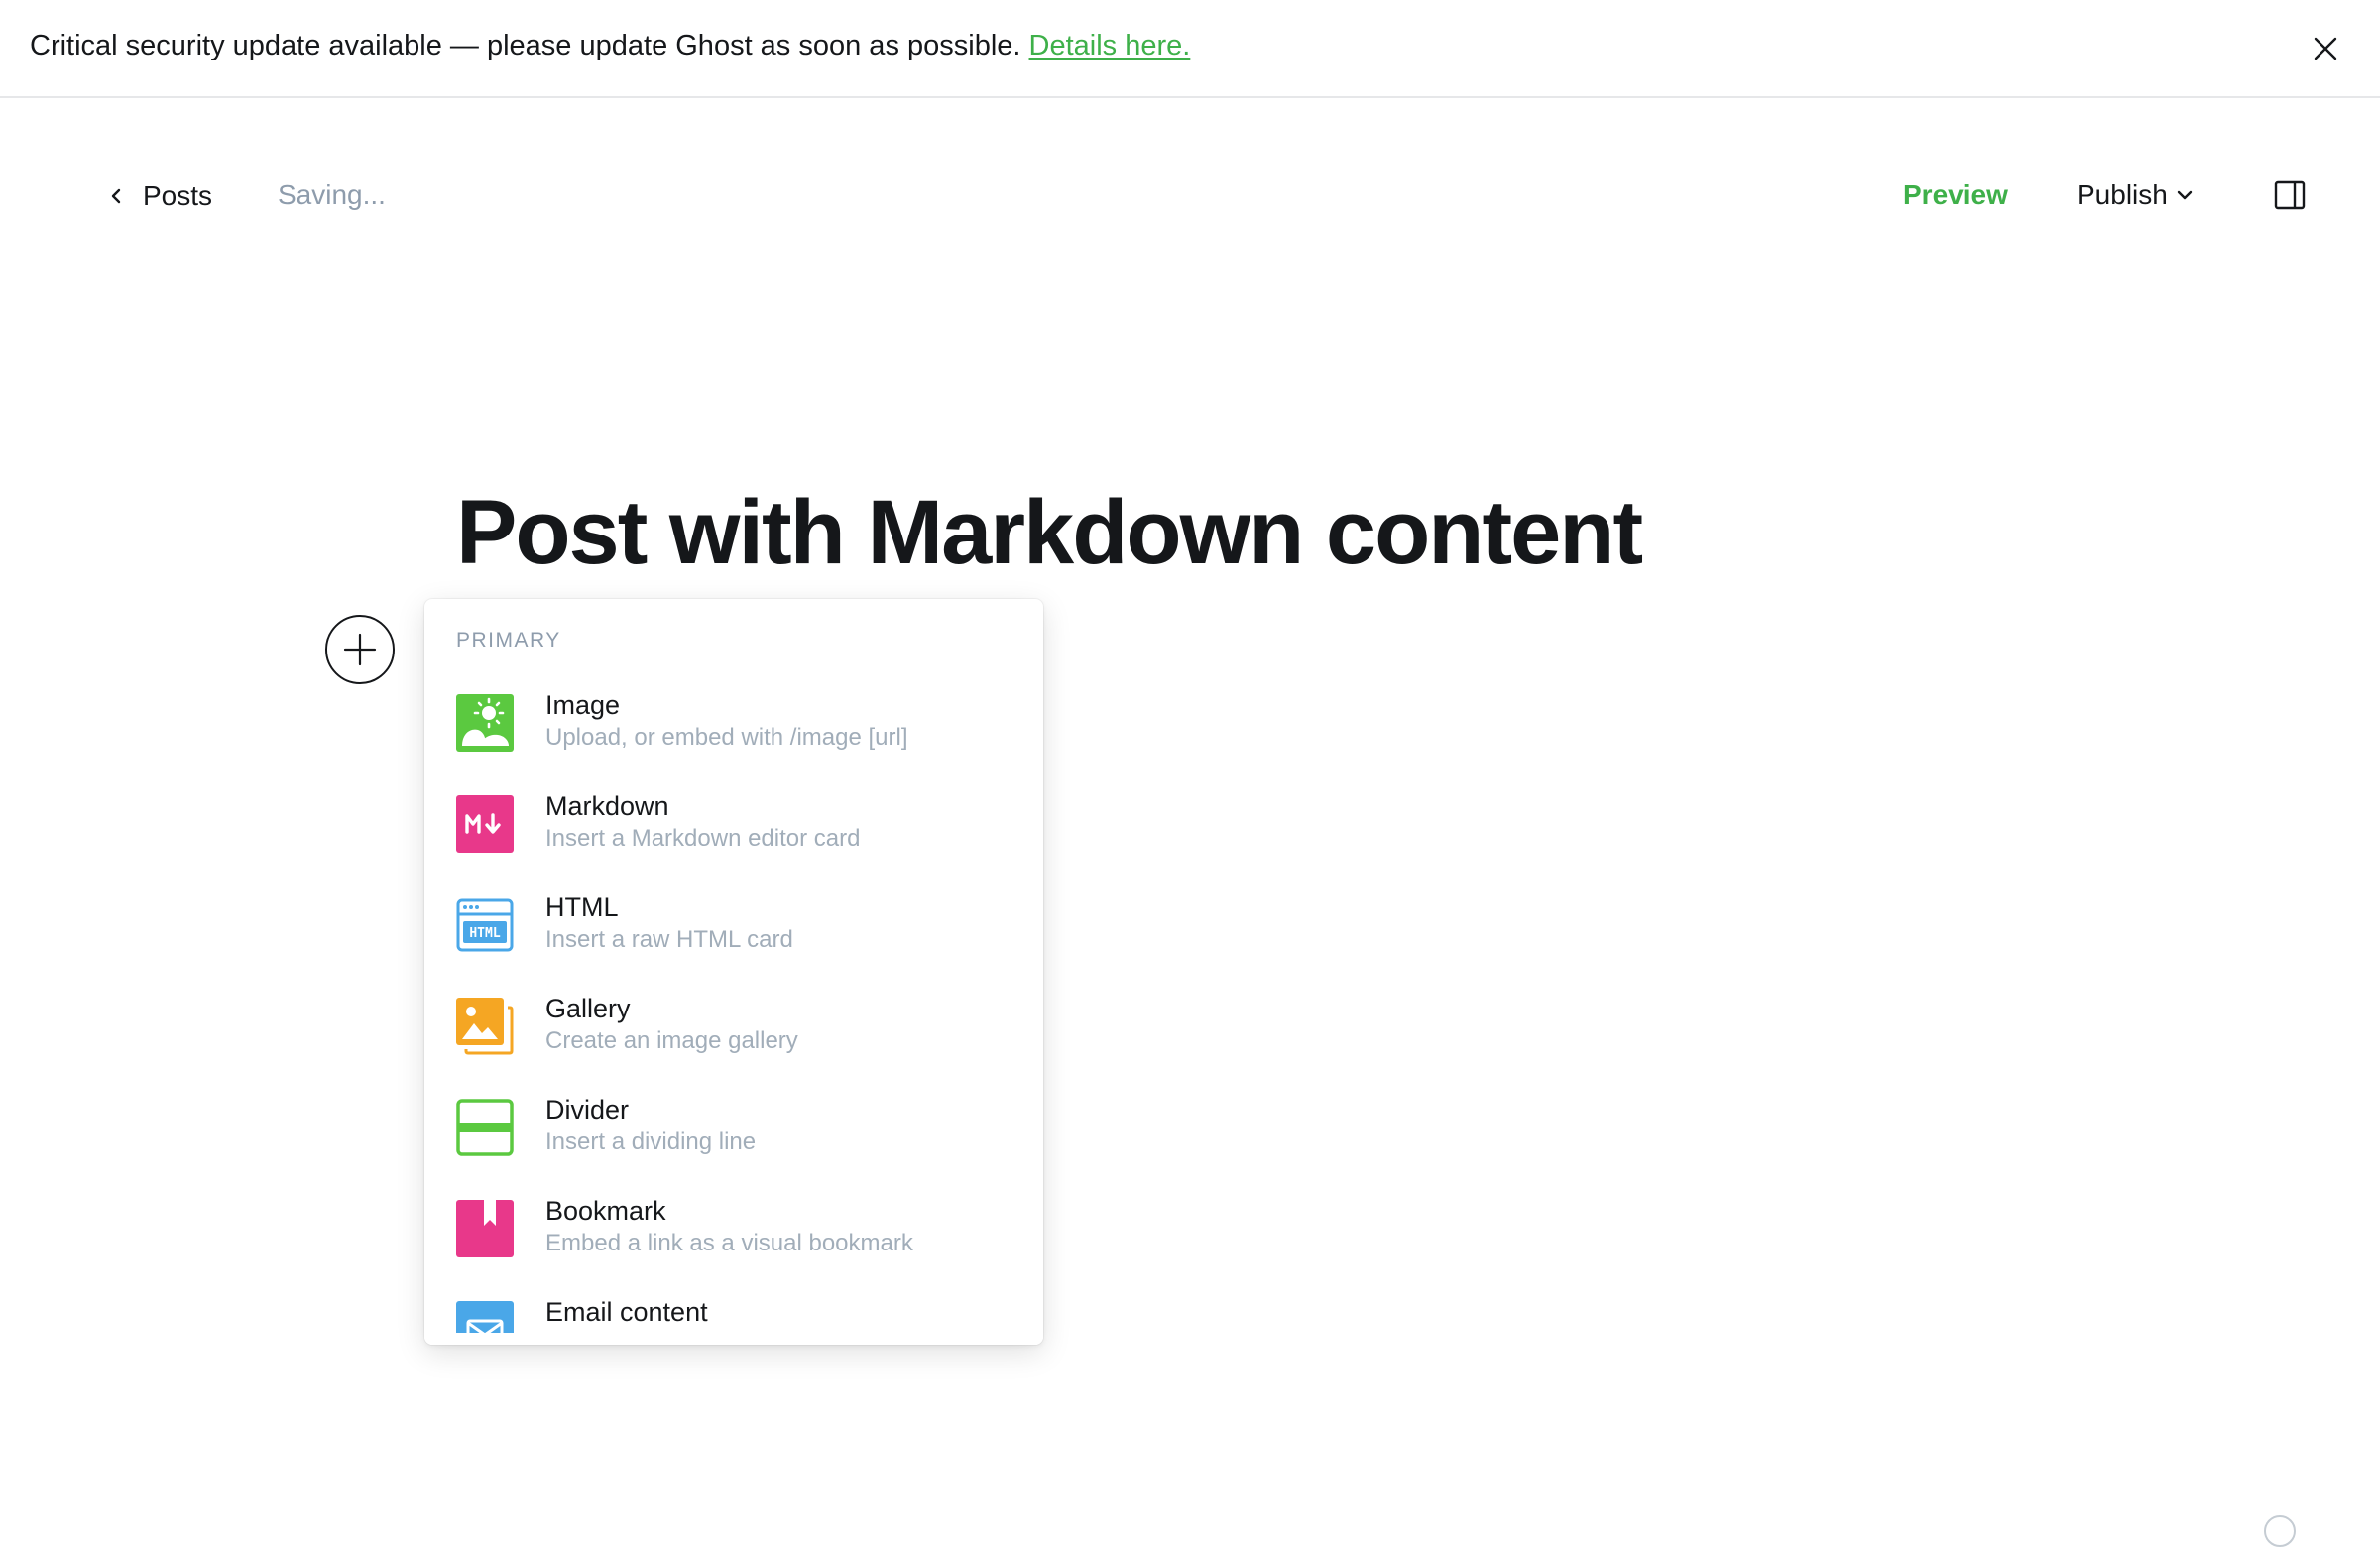 The height and width of the screenshot is (1547, 2380). I want to click on back-to-posts-link: Posts, so click(159, 196).